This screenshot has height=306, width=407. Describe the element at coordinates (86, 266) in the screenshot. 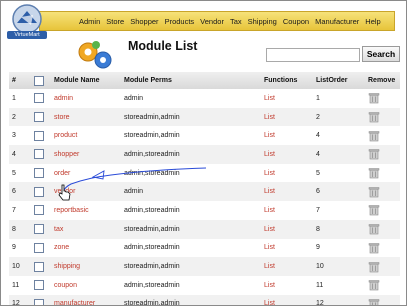

I see `module-name-link: shipping` at that location.